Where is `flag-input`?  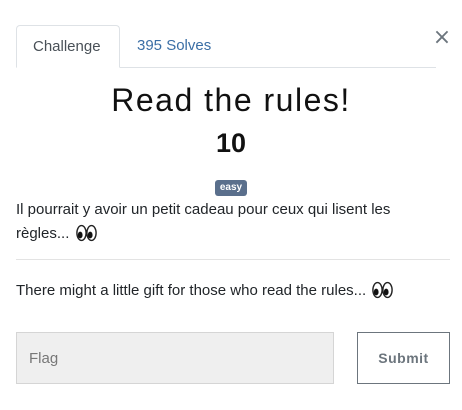
flag-input is located at coordinates (175, 358).